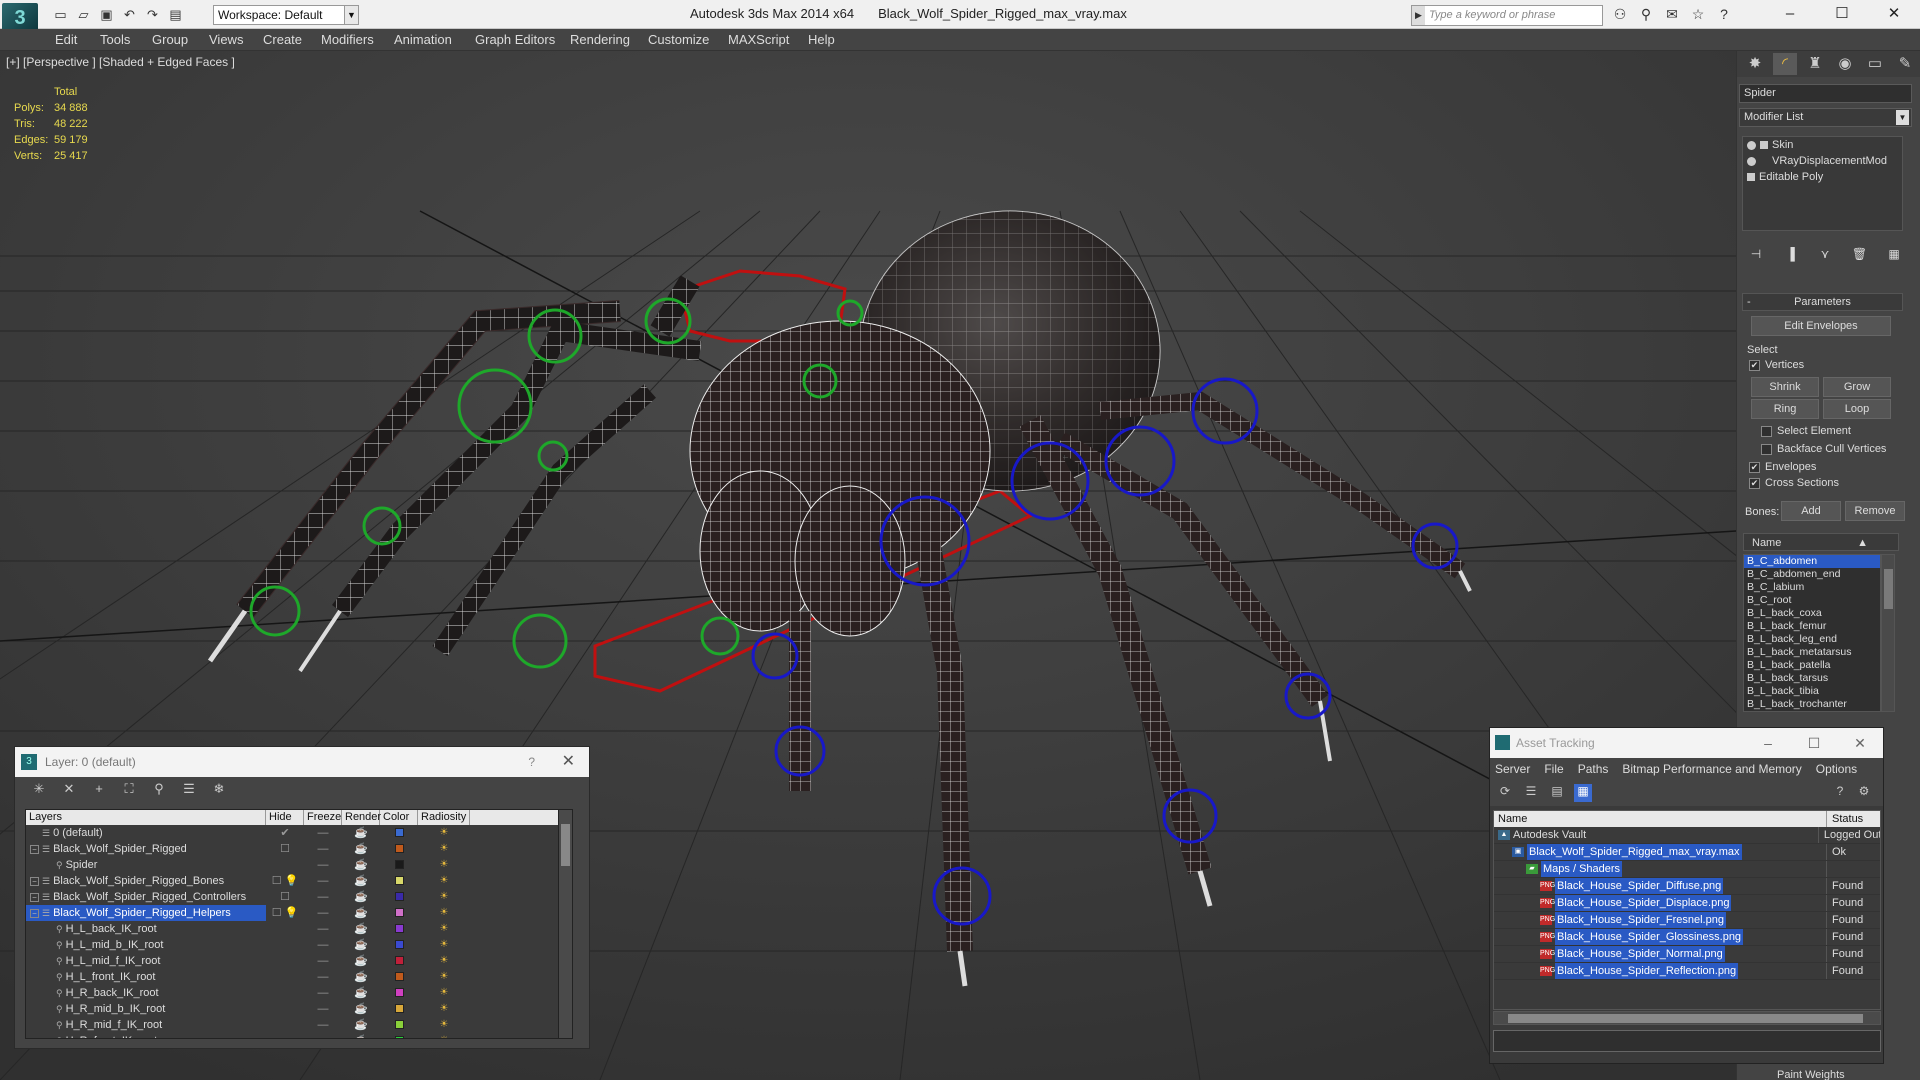 This screenshot has width=1920, height=1080. I want to click on communication-icon: ✉, so click(1672, 15).